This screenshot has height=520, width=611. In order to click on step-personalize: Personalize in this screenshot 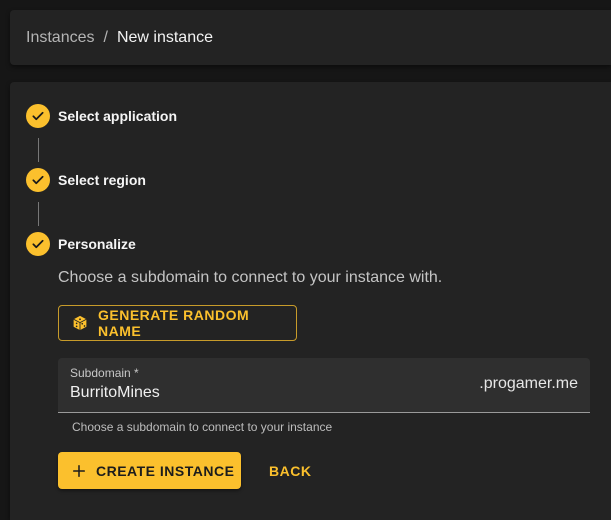, I will do `click(81, 244)`.